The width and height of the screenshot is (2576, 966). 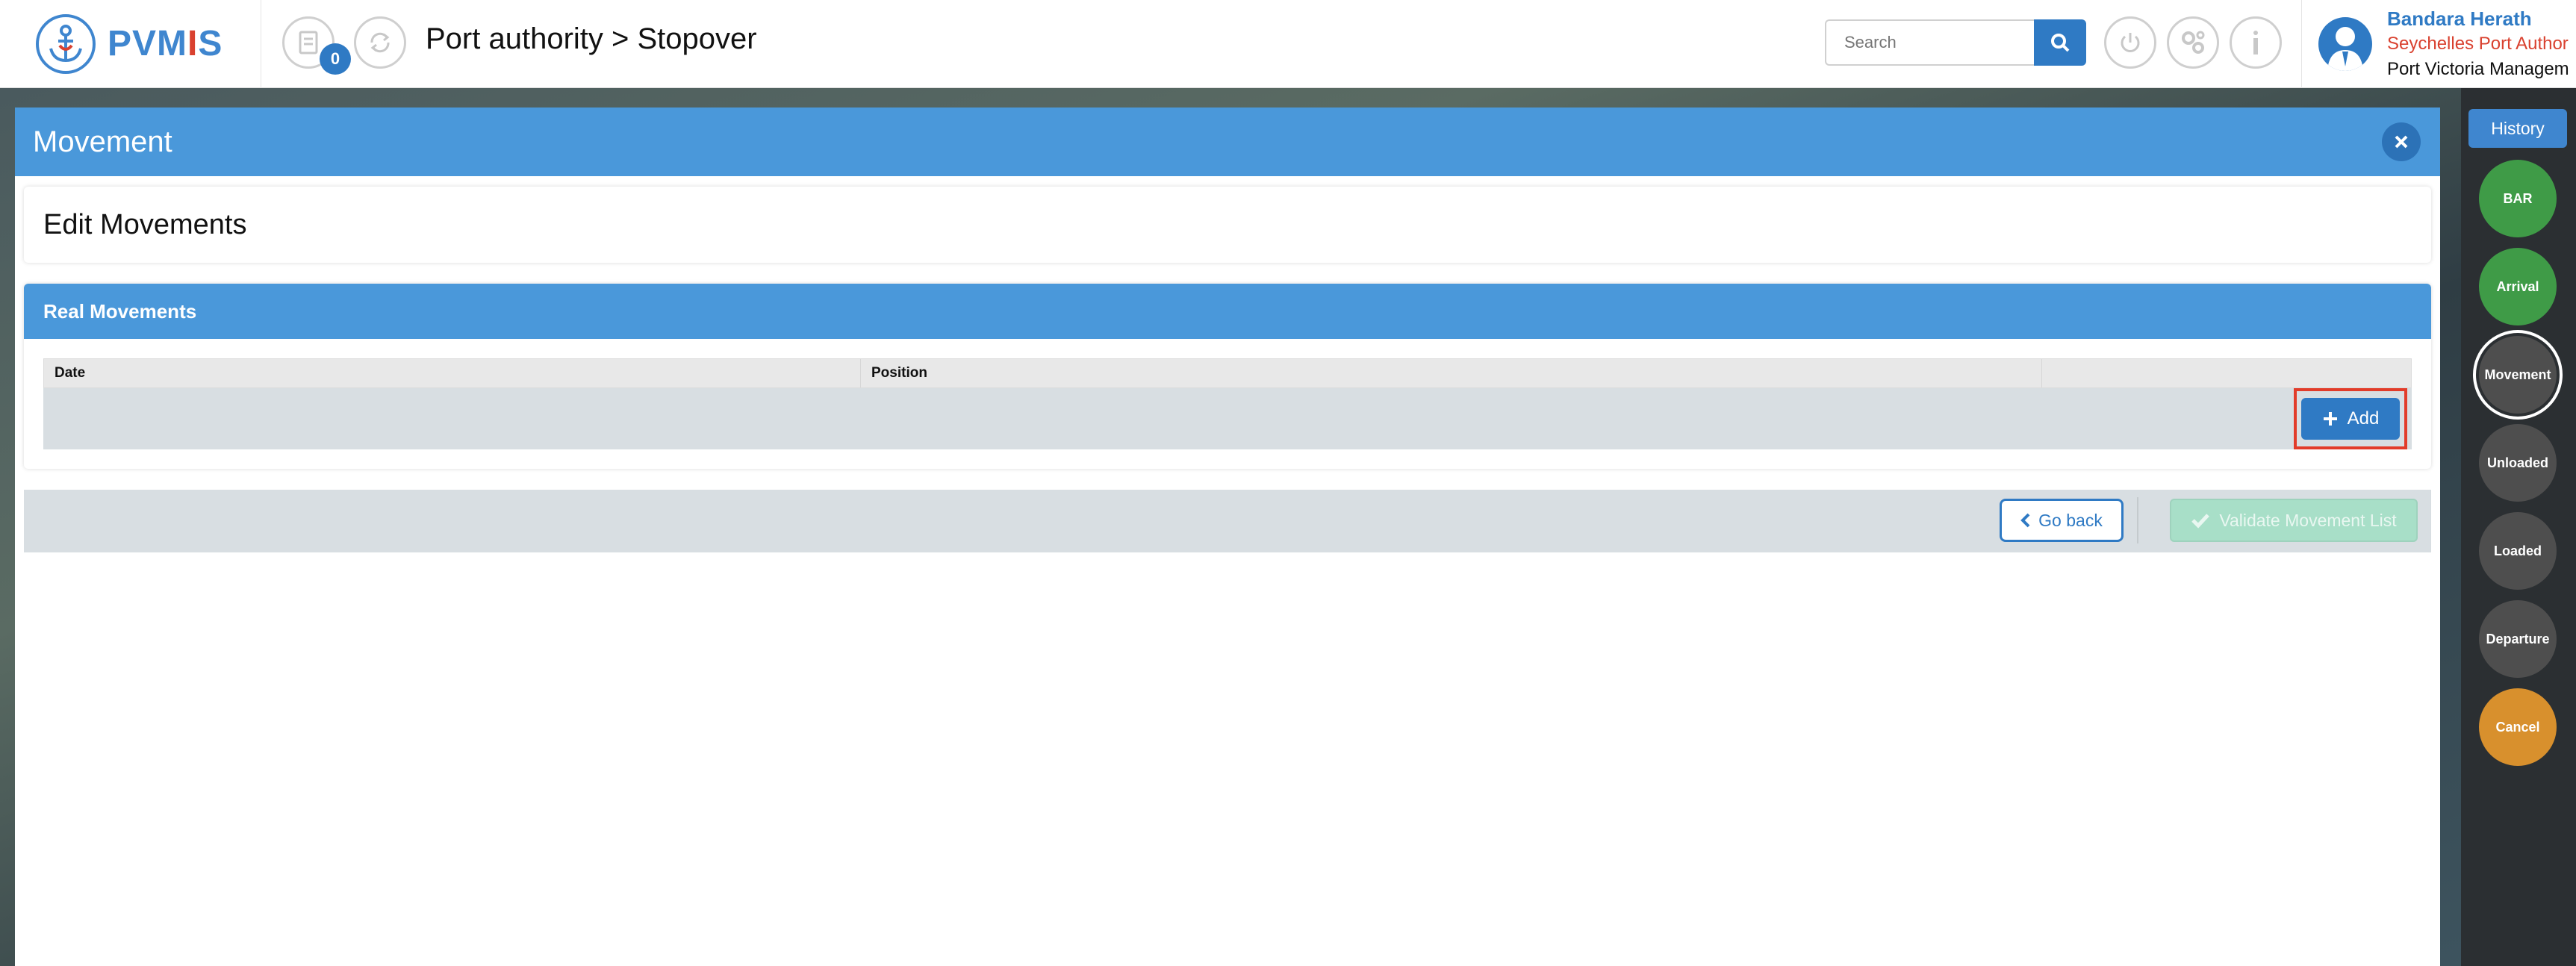 I want to click on anchor-logo-icon, so click(x=66, y=44).